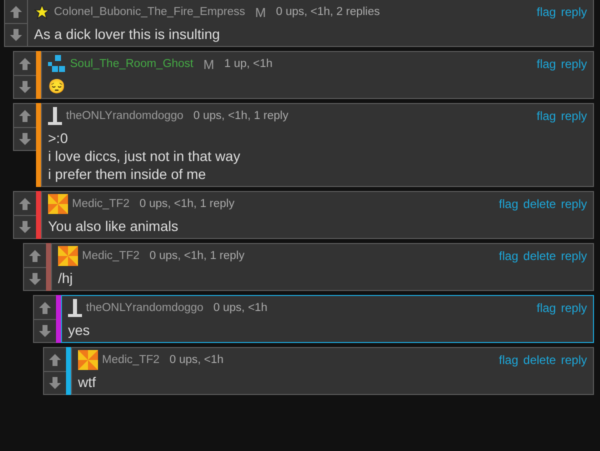  I want to click on comment-text: yes, so click(79, 330).